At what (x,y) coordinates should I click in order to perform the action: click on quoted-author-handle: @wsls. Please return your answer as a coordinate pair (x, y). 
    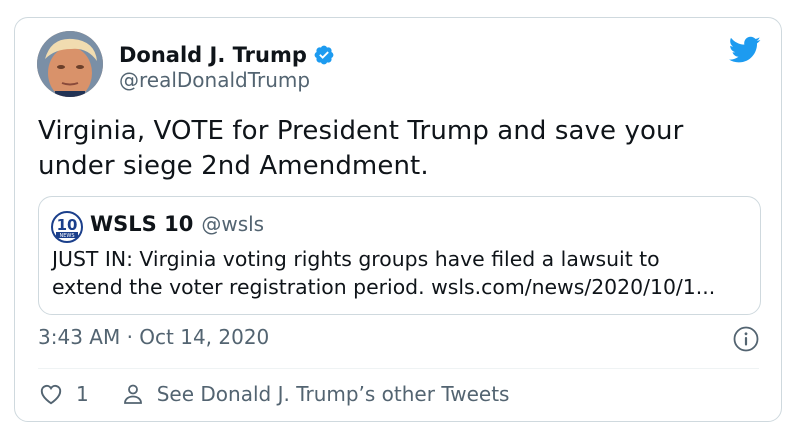
    Looking at the image, I should click on (233, 224).